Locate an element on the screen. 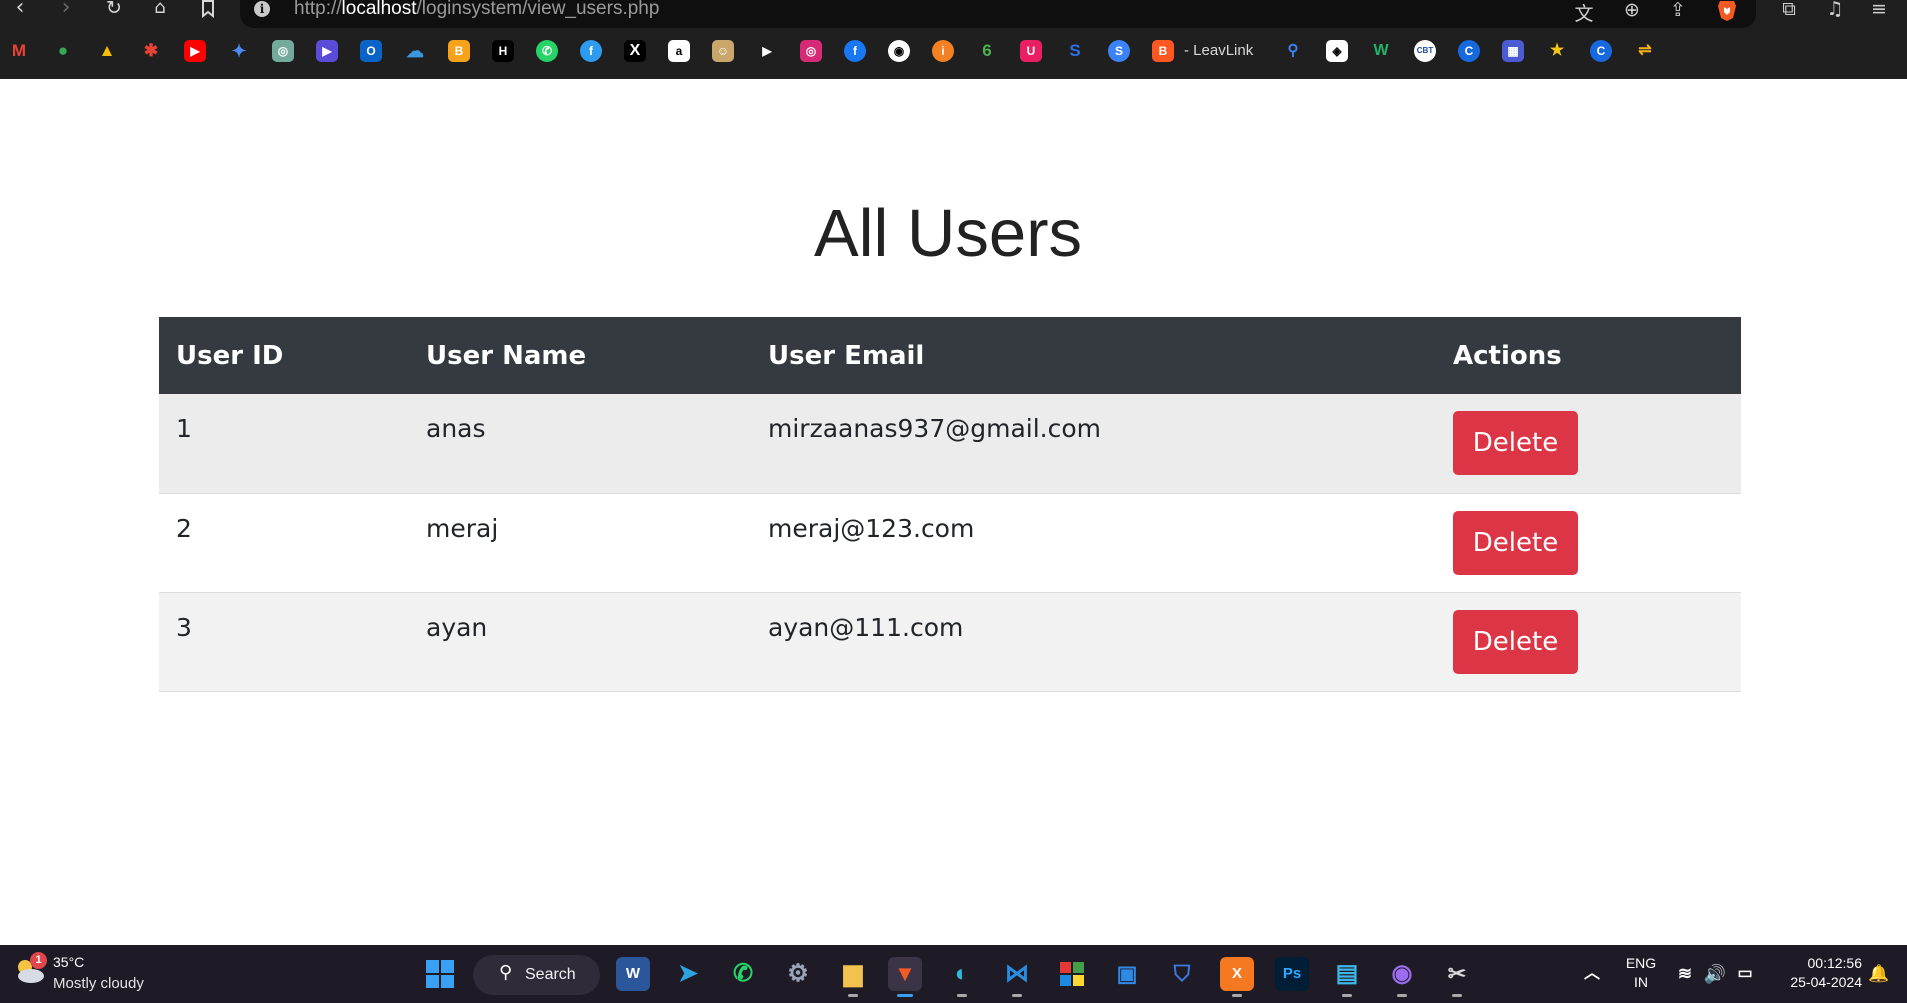  taskbar-search-label: Search is located at coordinates (550, 974).